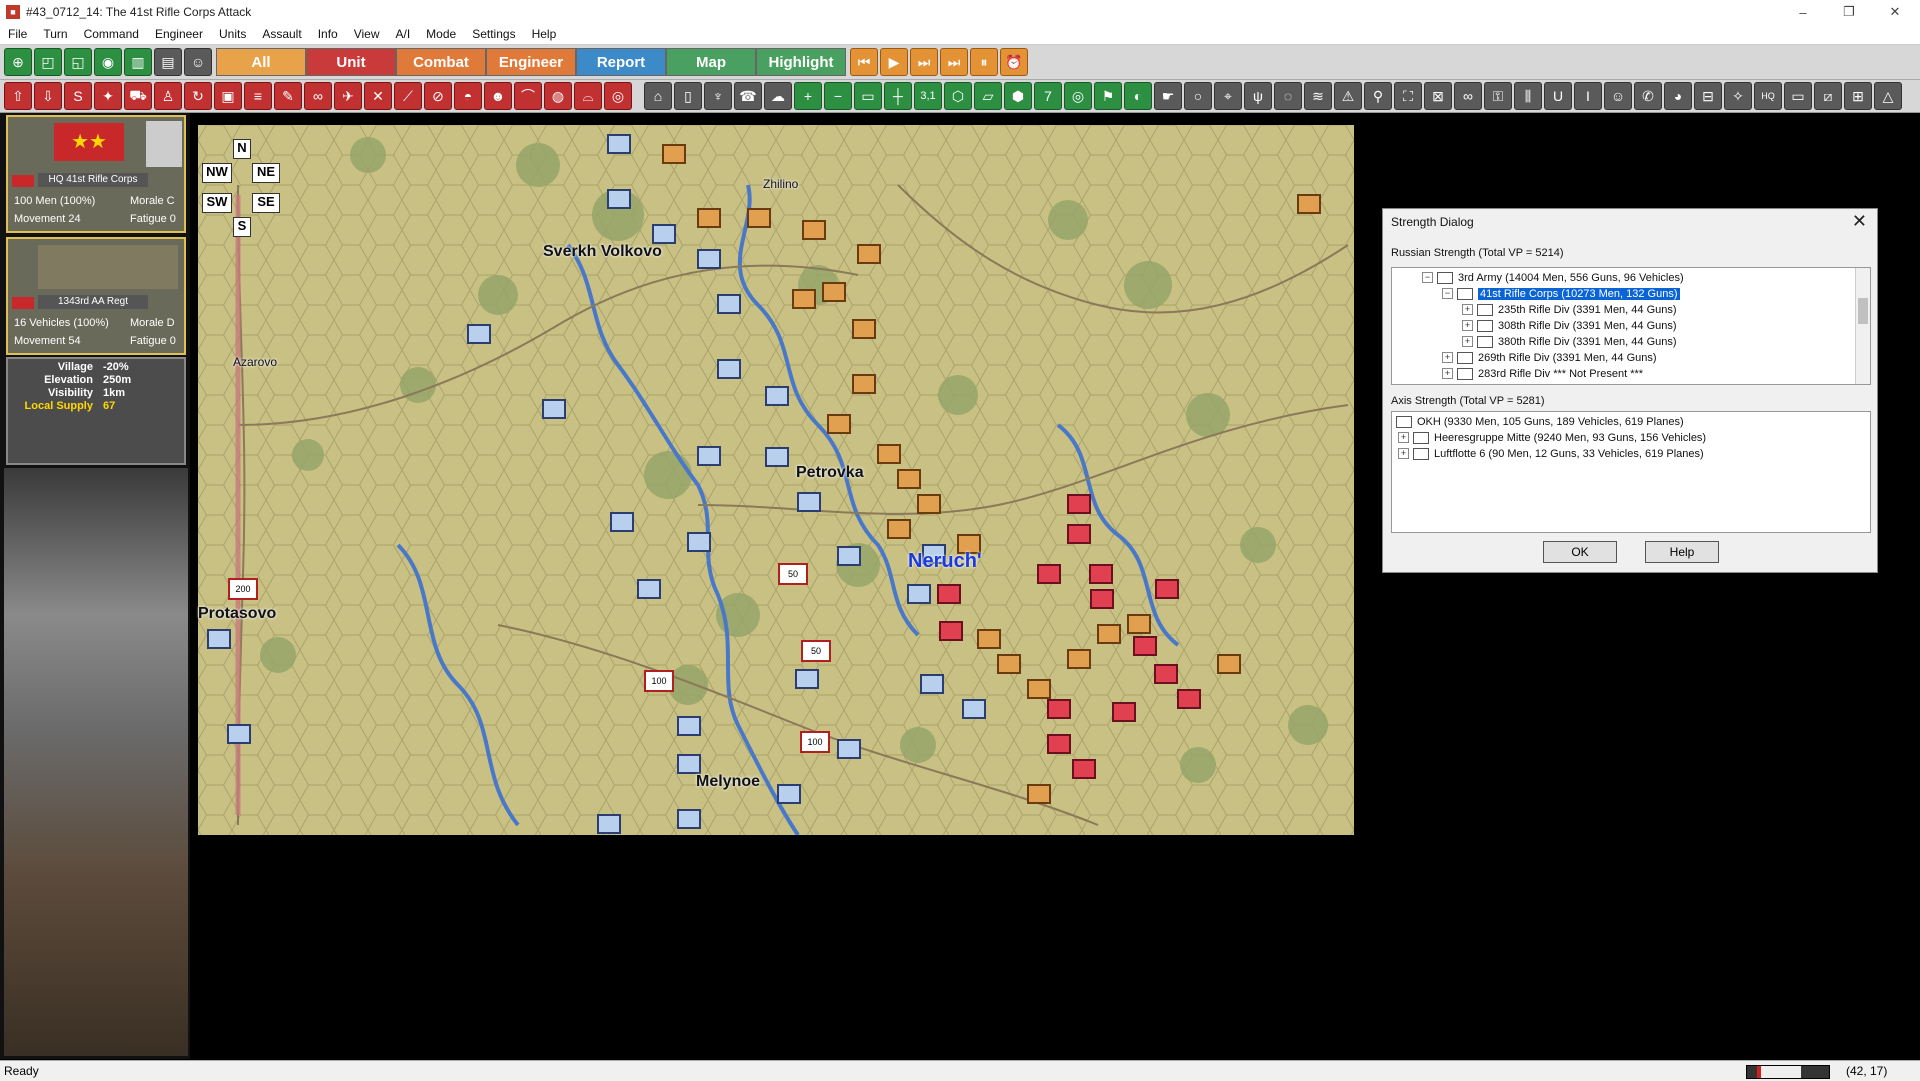 The height and width of the screenshot is (1081, 1920). Describe the element at coordinates (1288, 96) in the screenshot. I see `ring-icon: ◌` at that location.